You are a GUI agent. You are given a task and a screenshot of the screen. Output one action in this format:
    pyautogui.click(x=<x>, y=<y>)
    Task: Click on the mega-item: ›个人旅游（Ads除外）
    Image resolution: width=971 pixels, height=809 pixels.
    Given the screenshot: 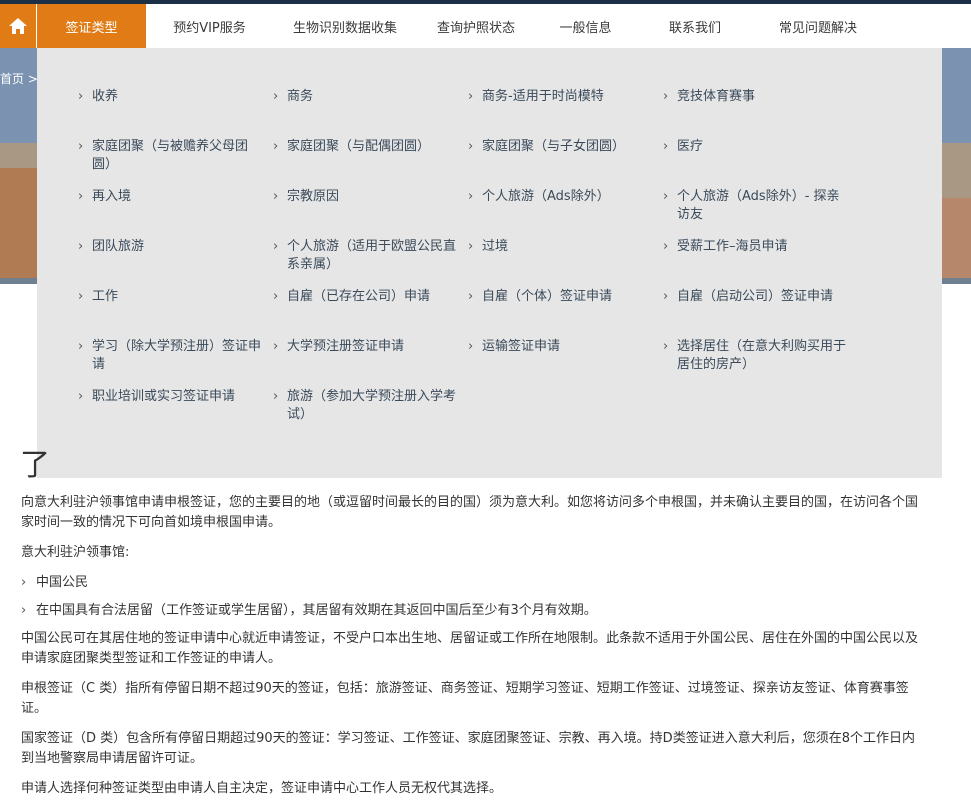 What is the action you would take?
    pyautogui.click(x=569, y=197)
    